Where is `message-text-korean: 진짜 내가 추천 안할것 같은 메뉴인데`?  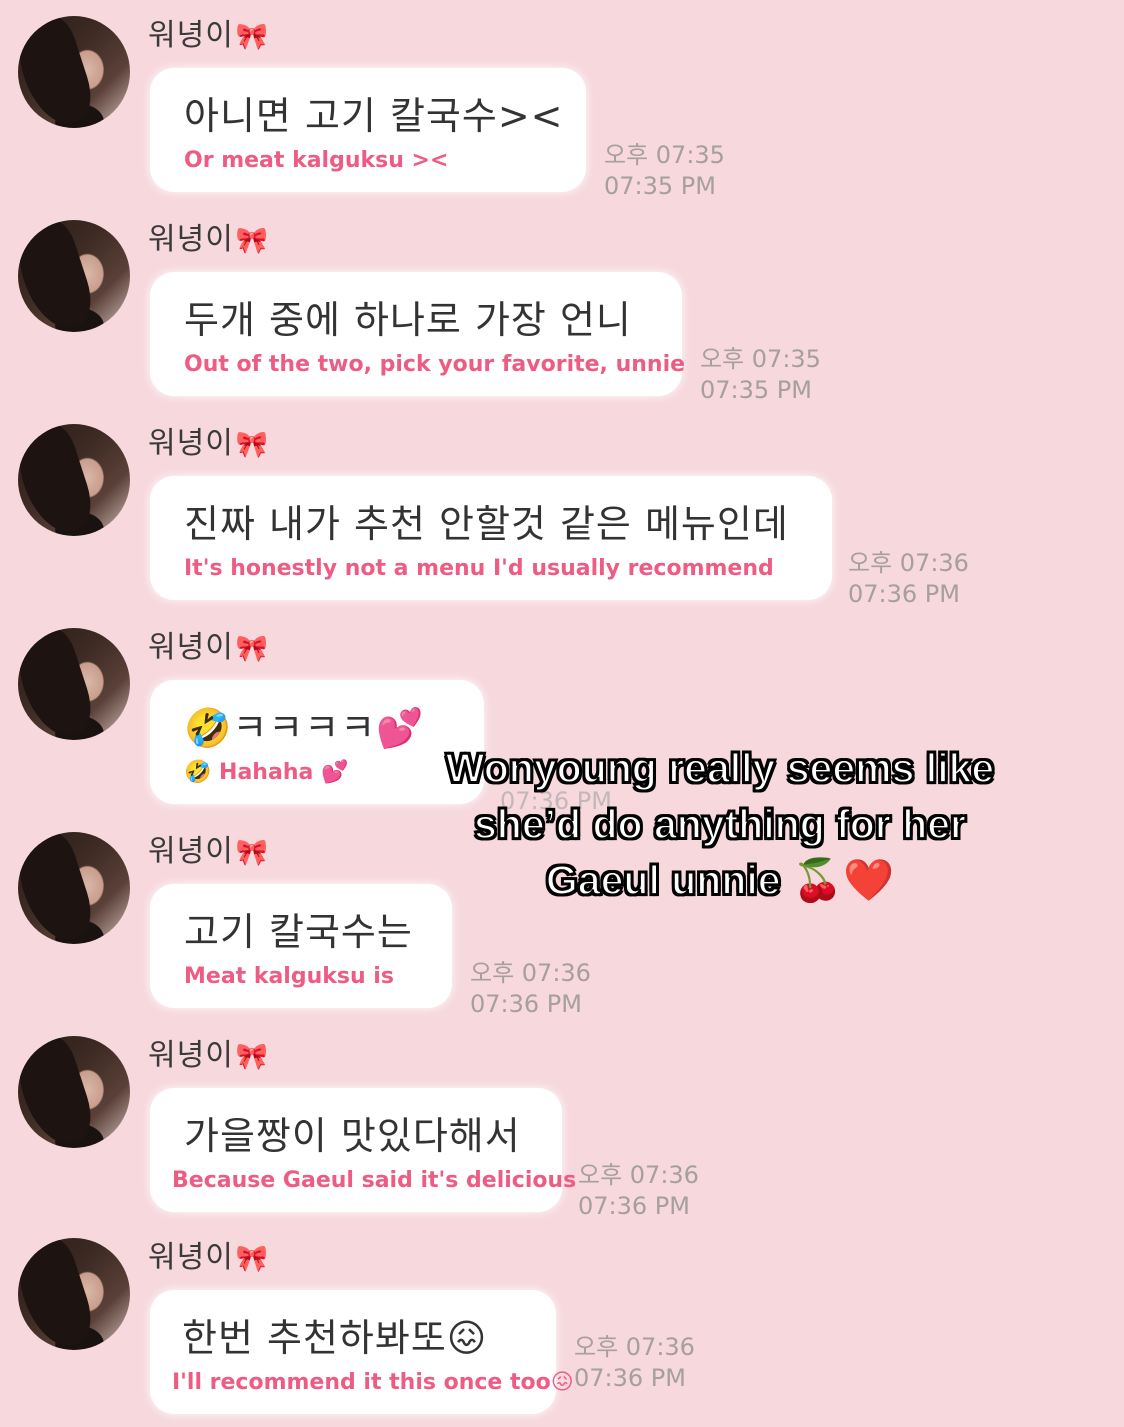
message-text-korean: 진짜 내가 추천 안할것 같은 메뉴인데 is located at coordinates (486, 524).